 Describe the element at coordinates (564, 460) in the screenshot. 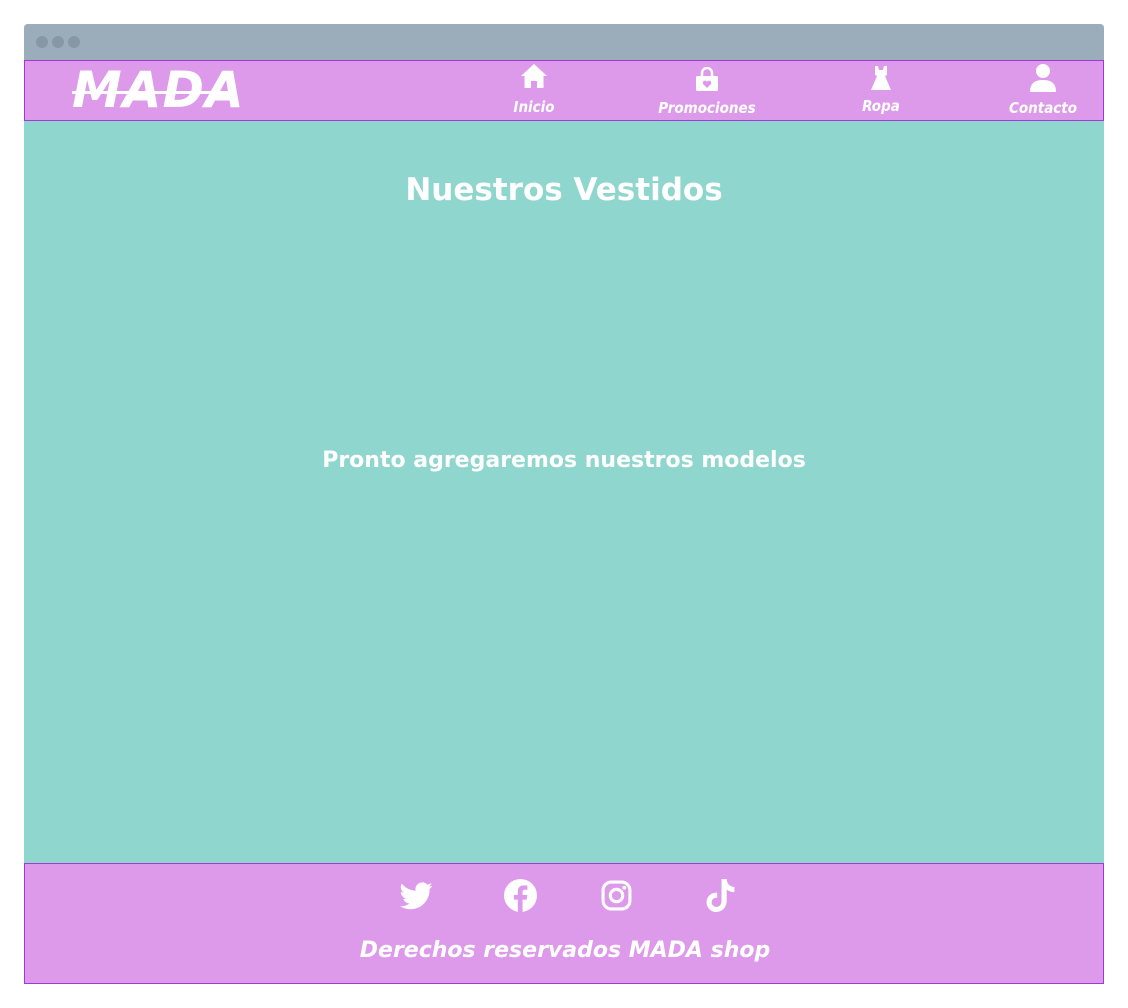

I see `coming-soon-message: Pronto agregaremos nuestros modelos` at that location.